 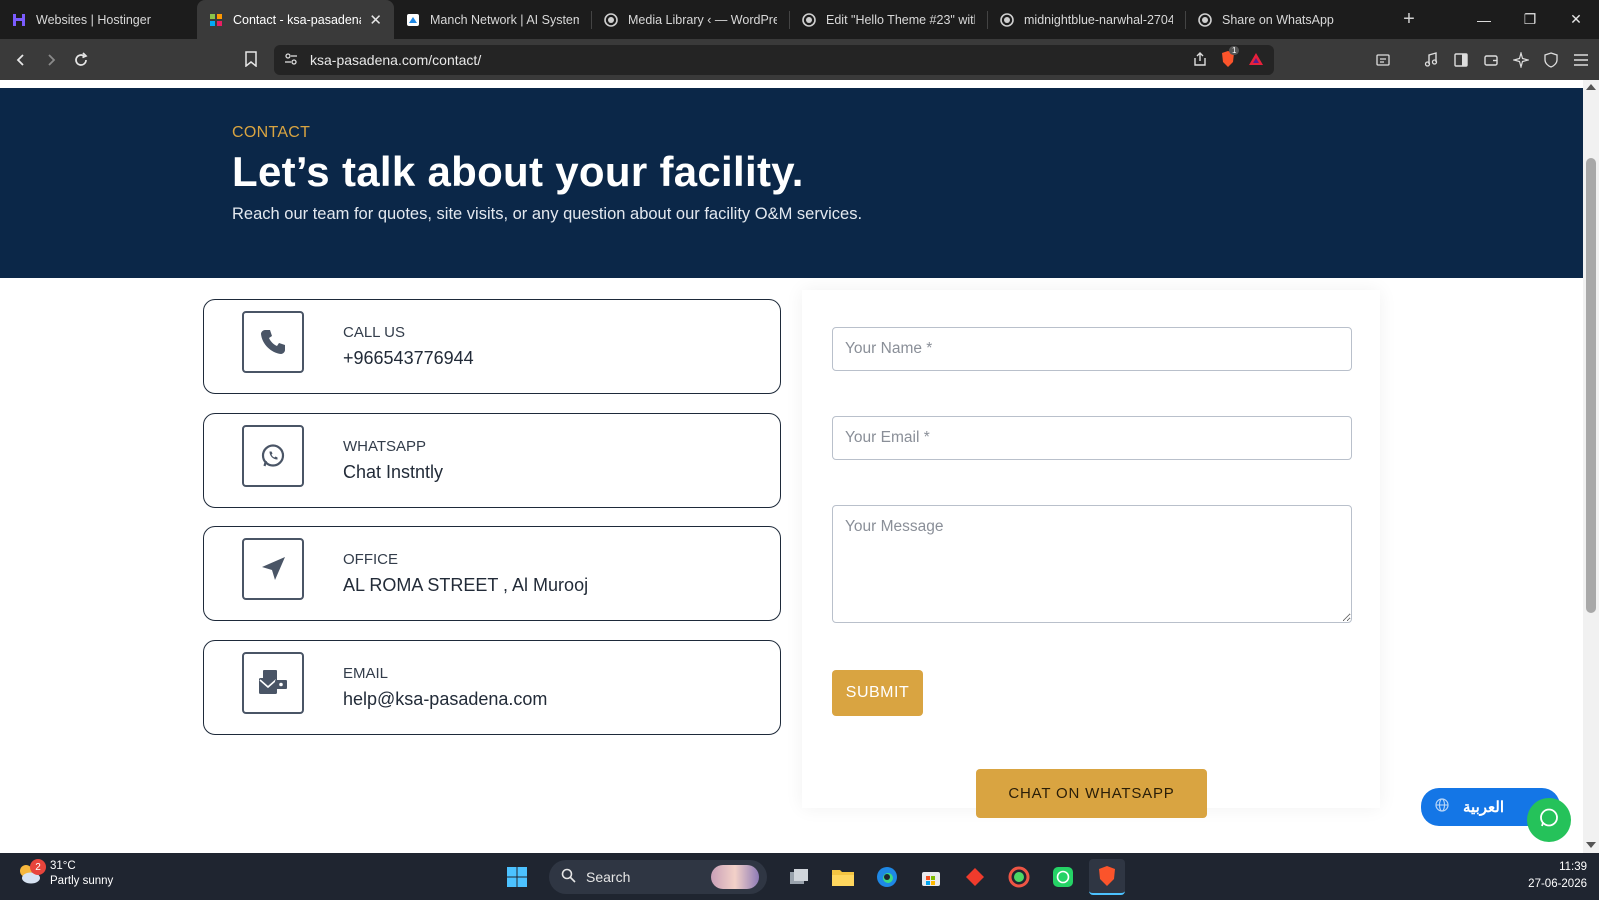 What do you see at coordinates (774, 60) in the screenshot?
I see `address-bar: ksa-pasadena.com/contact/ 1` at bounding box center [774, 60].